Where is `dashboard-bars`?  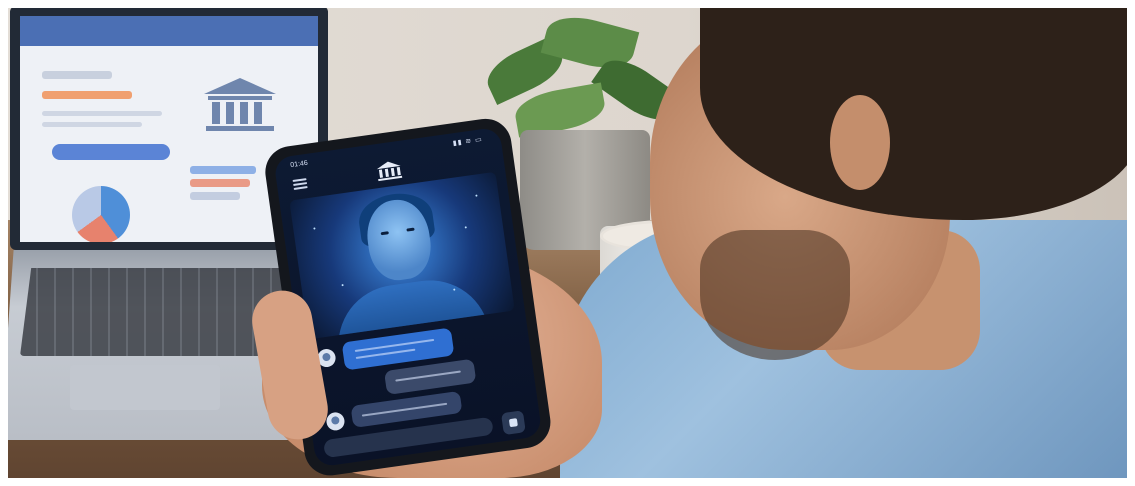 dashboard-bars is located at coordinates (225, 186).